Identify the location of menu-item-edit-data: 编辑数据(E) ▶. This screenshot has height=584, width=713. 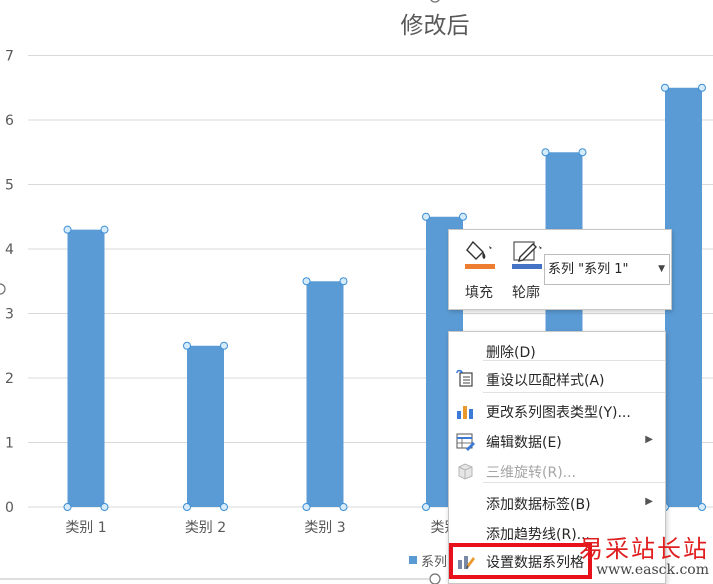
(557, 441).